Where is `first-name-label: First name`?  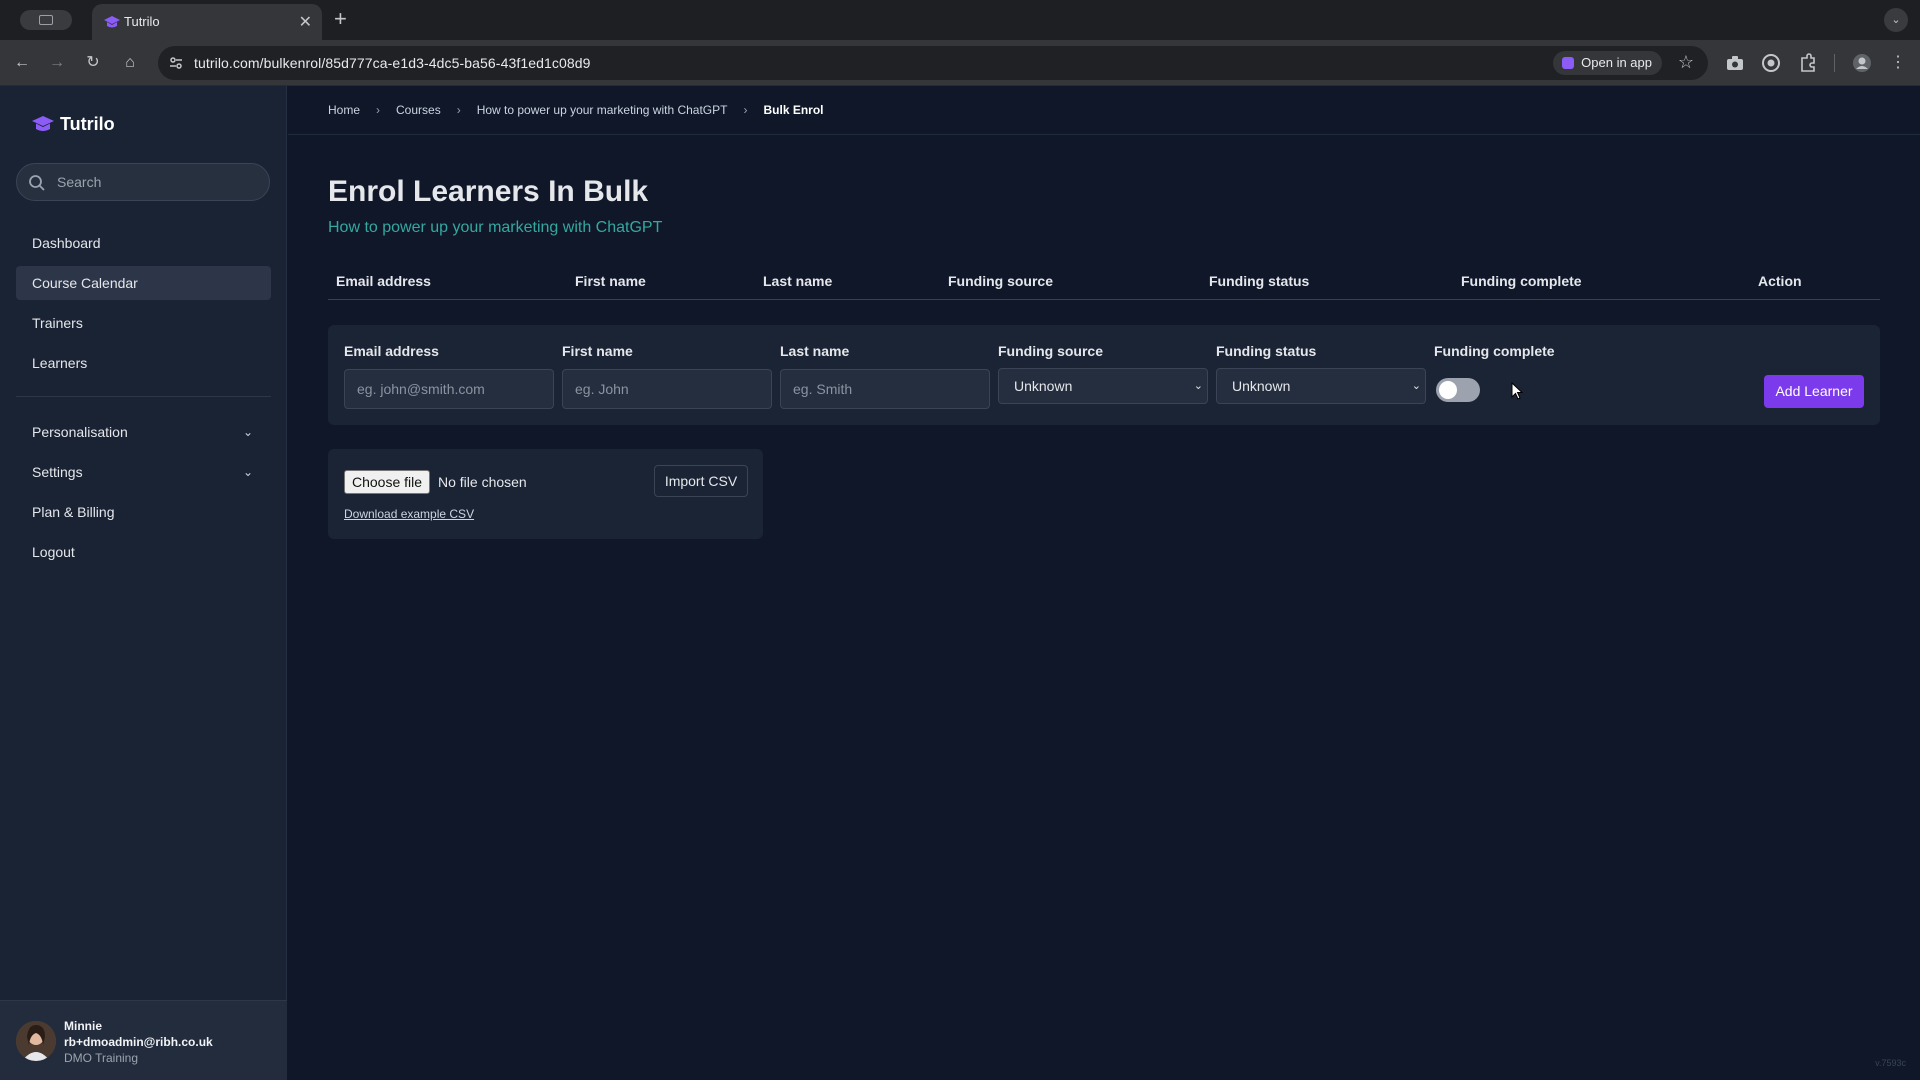 first-name-label: First name is located at coordinates (597, 351).